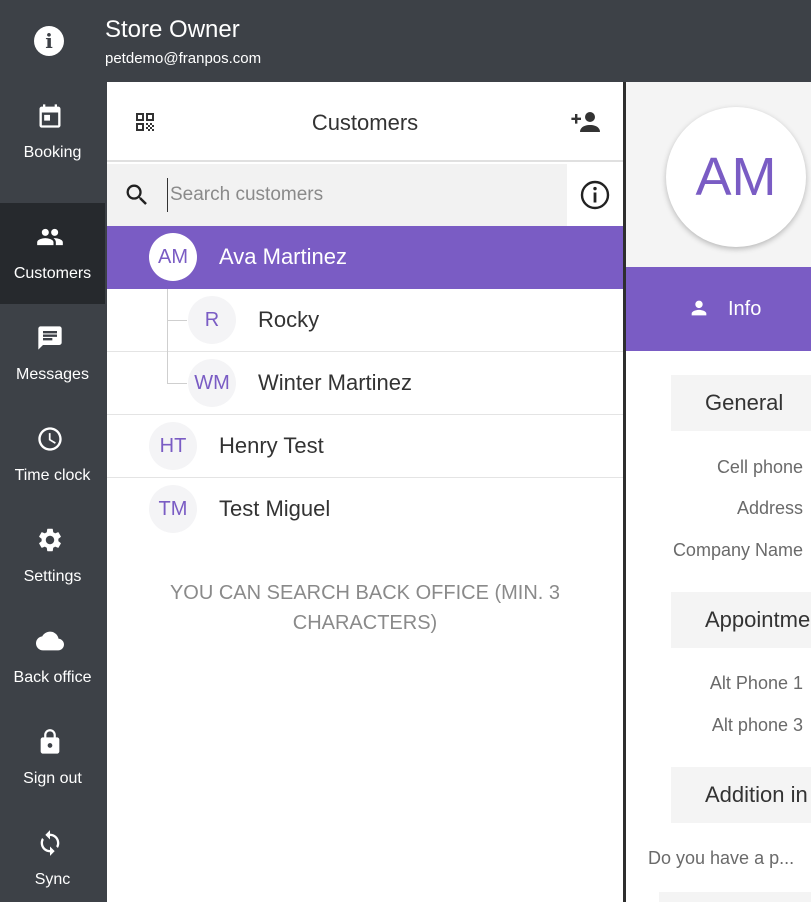  What do you see at coordinates (52, 253) in the screenshot?
I see `nav-item-customers: Customers` at bounding box center [52, 253].